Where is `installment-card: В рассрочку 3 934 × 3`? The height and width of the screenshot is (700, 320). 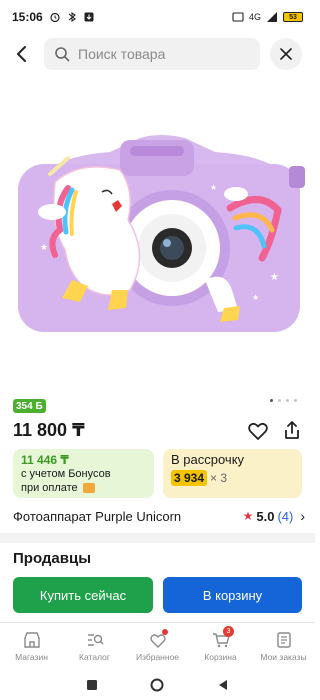 installment-card: В рассрочку 3 934 × 3 is located at coordinates (232, 473).